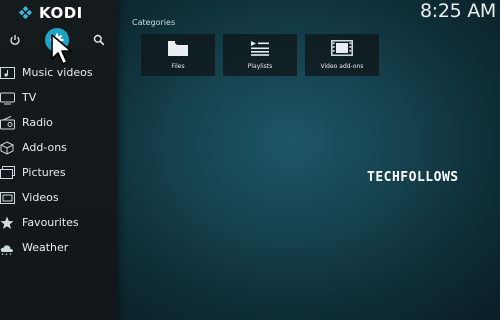 The width and height of the screenshot is (500, 320). What do you see at coordinates (9, 248) in the screenshot?
I see `weather-icon` at bounding box center [9, 248].